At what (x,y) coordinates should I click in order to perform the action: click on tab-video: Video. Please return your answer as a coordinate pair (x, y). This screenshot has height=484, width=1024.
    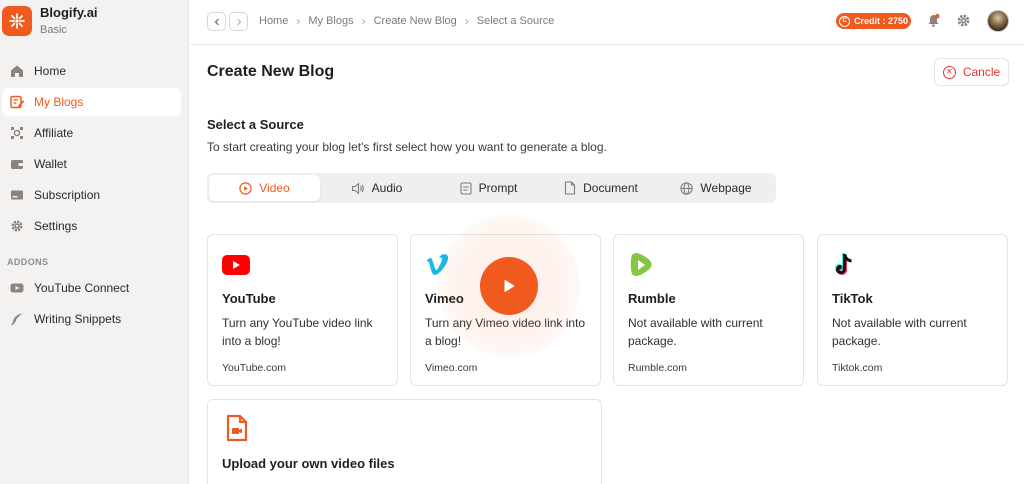
    Looking at the image, I should click on (264, 188).